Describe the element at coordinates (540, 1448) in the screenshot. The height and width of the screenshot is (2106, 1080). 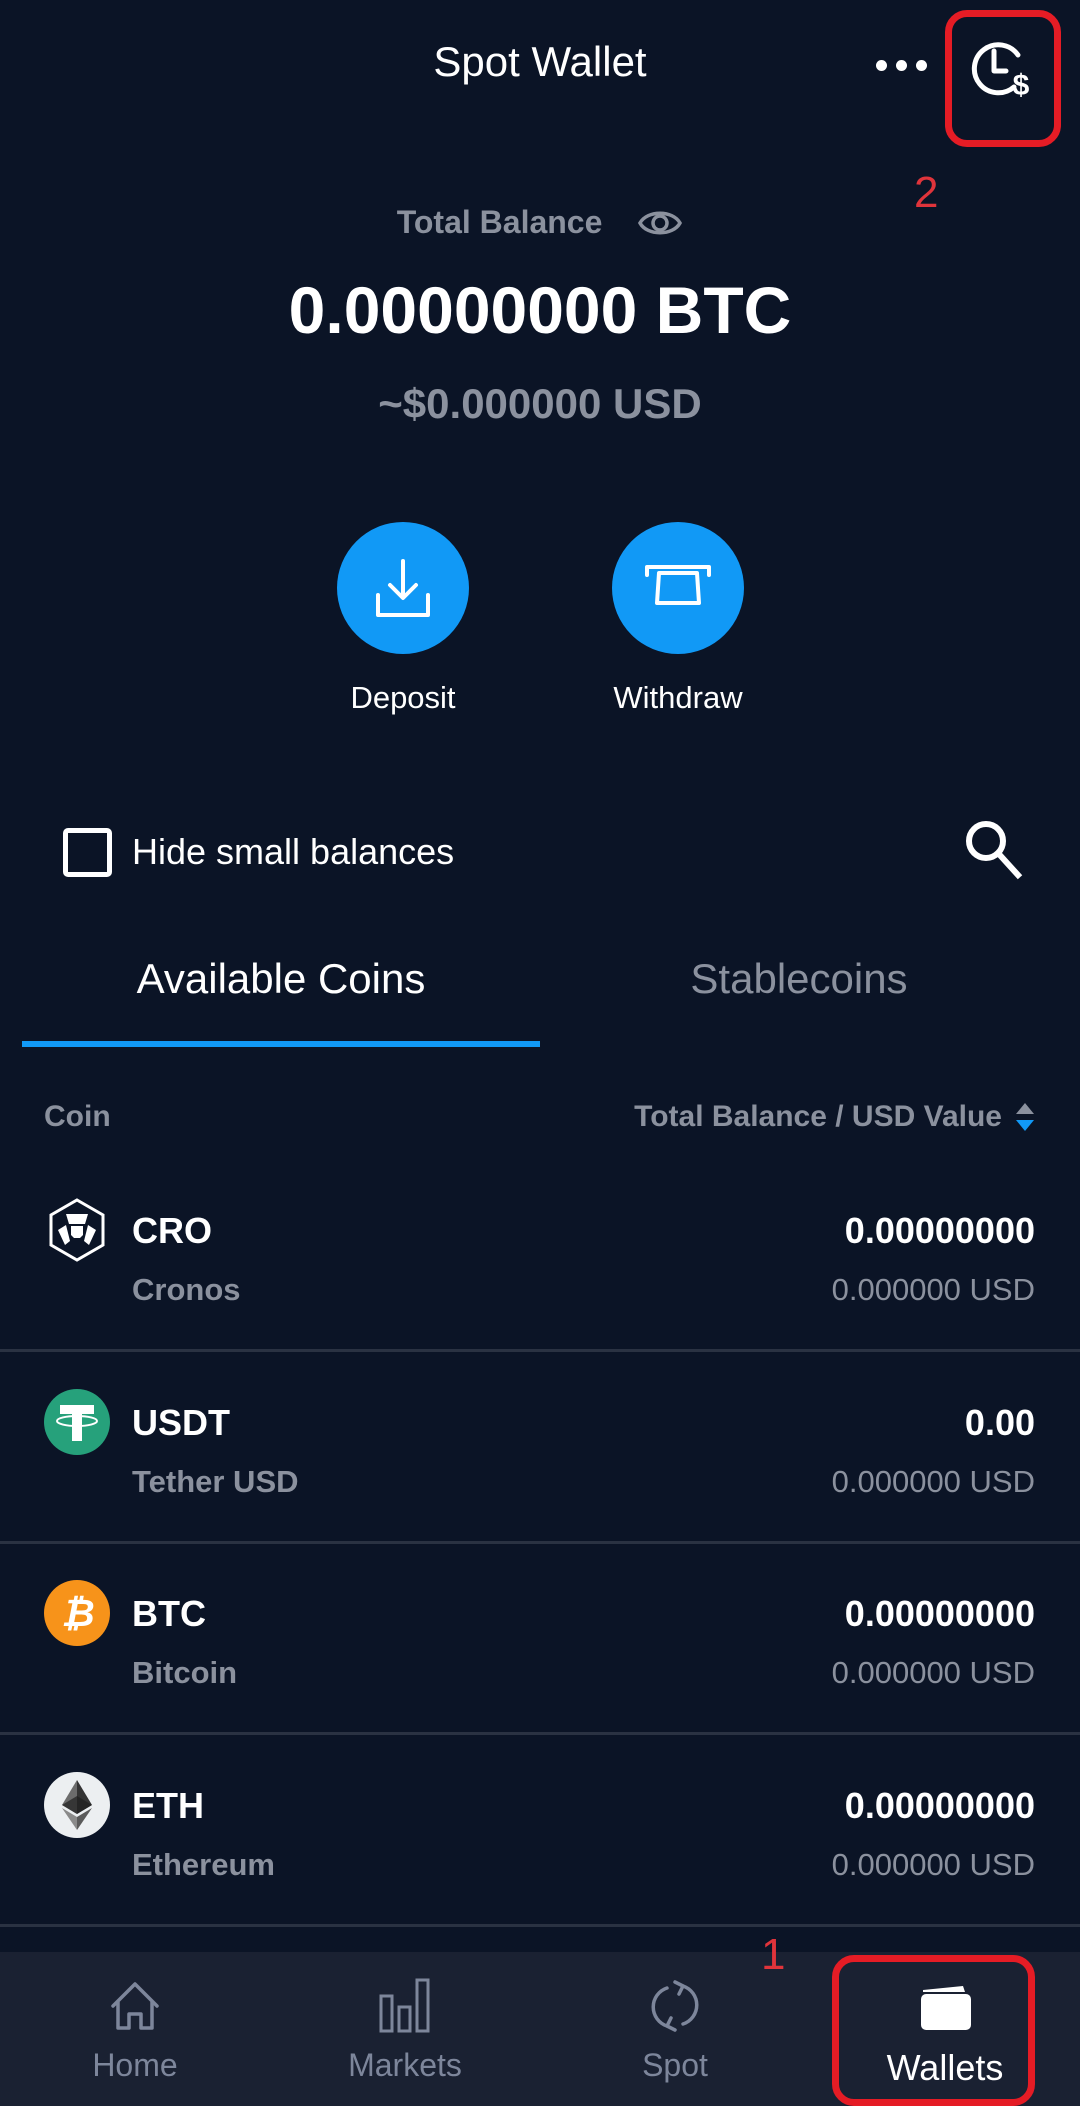
I see `coin-row-usdt: USDT Tether USD 0.00 0.000000 USD` at that location.